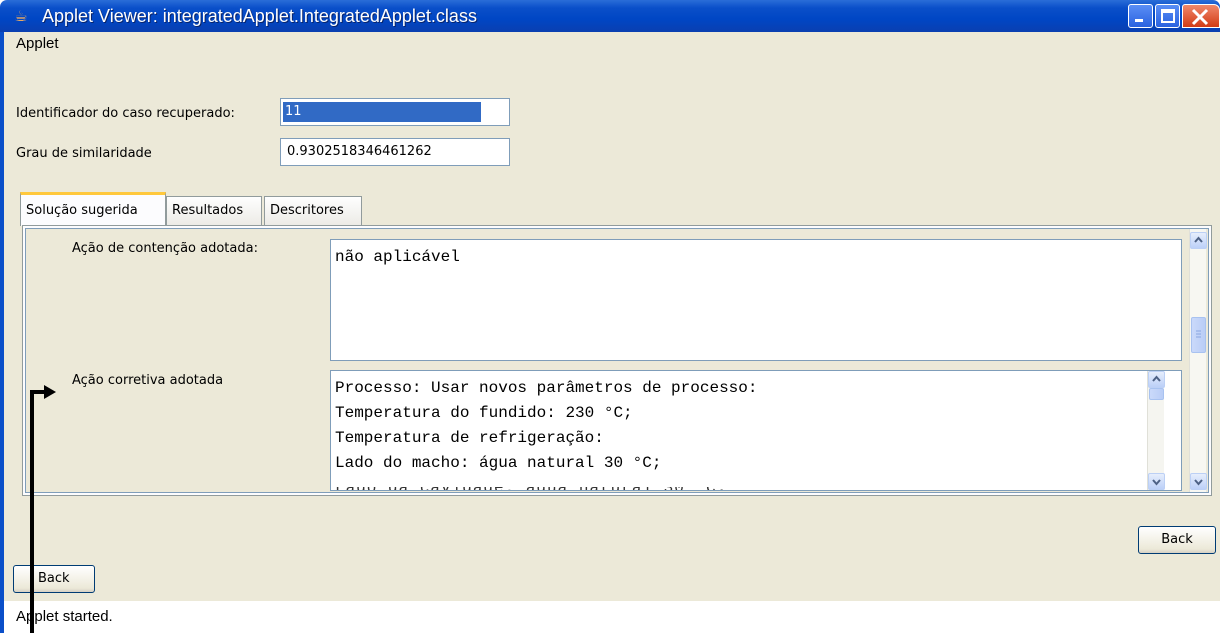 The width and height of the screenshot is (1220, 633). I want to click on annotation-arrow-icon, so click(43, 509).